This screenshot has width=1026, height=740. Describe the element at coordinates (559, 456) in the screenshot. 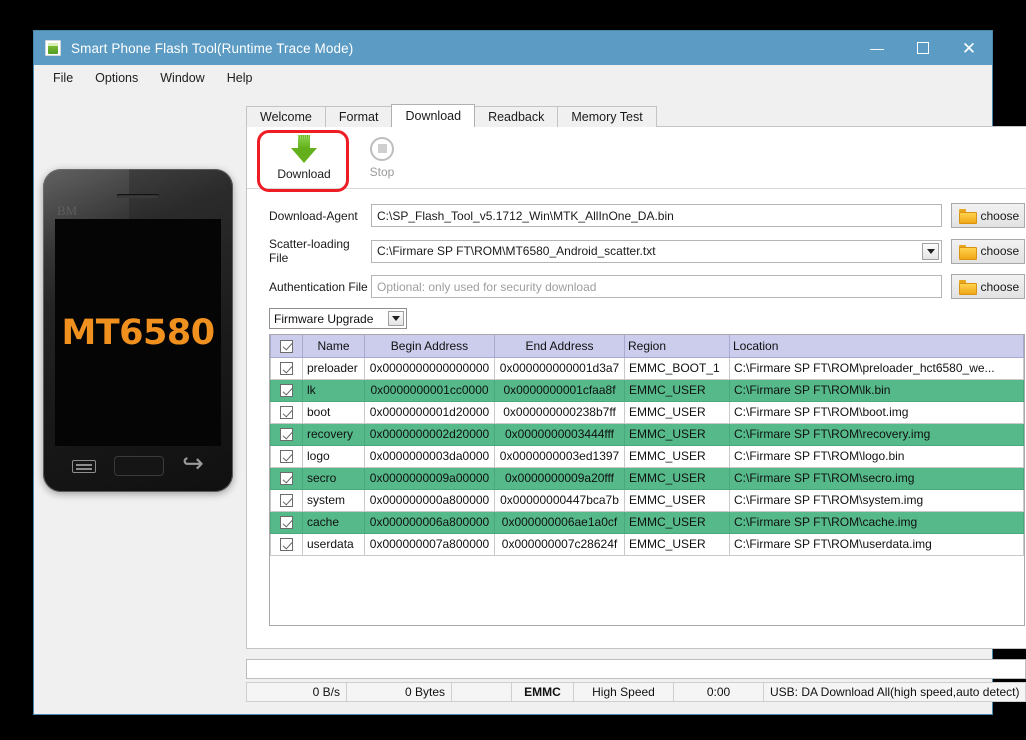

I see `row-end-address: 0x0000000003ed1397` at that location.